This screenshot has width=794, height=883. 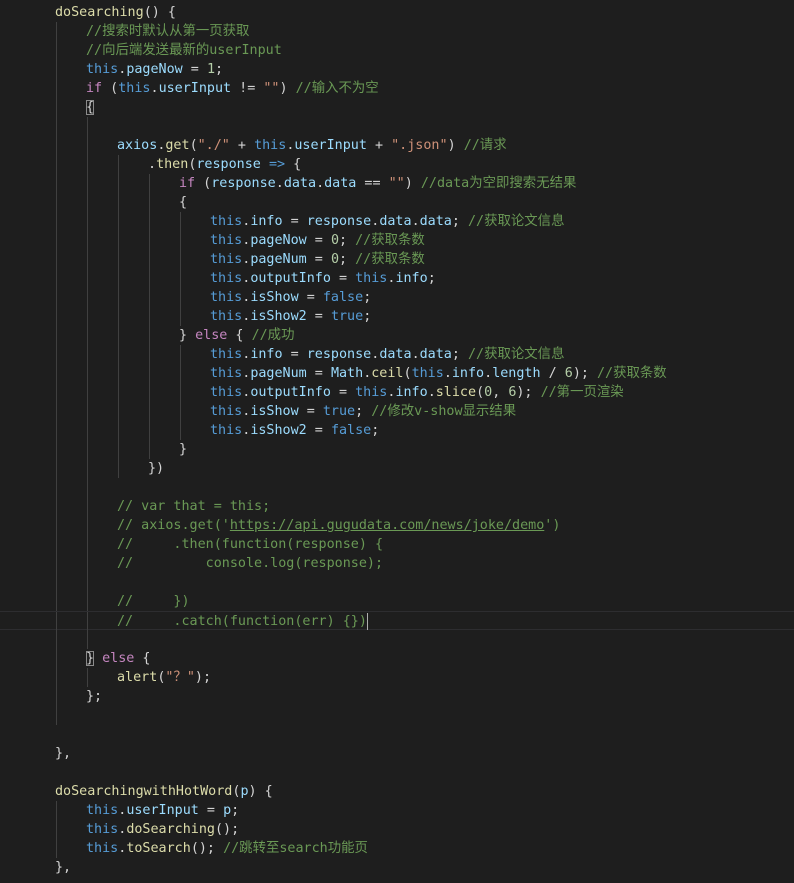 What do you see at coordinates (397, 658) in the screenshot?
I see `code-line: } else {` at bounding box center [397, 658].